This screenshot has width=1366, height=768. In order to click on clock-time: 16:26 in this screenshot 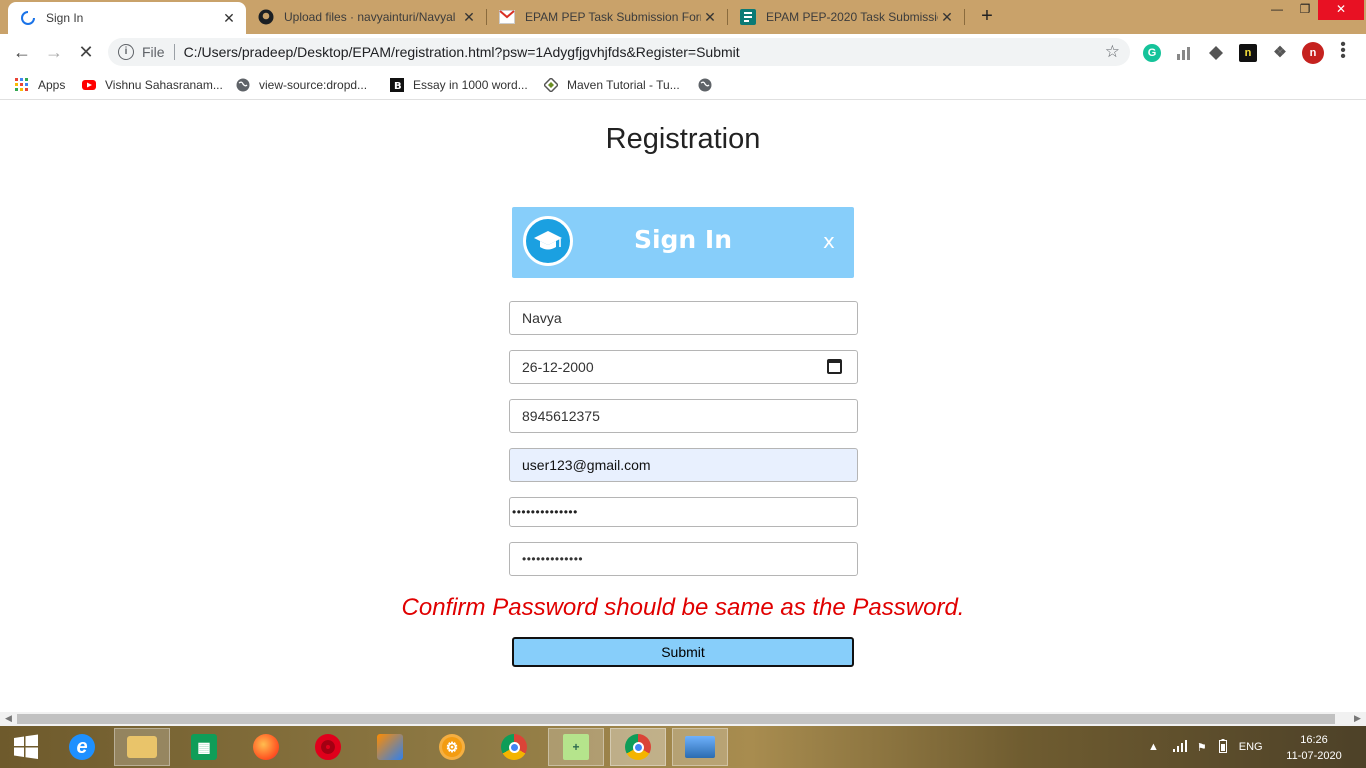, I will do `click(1314, 740)`.